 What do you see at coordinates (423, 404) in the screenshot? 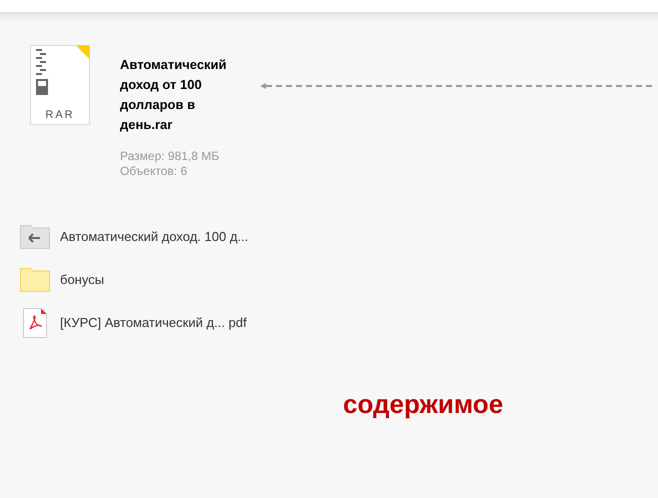
I see `annotation-label: содержимое` at bounding box center [423, 404].